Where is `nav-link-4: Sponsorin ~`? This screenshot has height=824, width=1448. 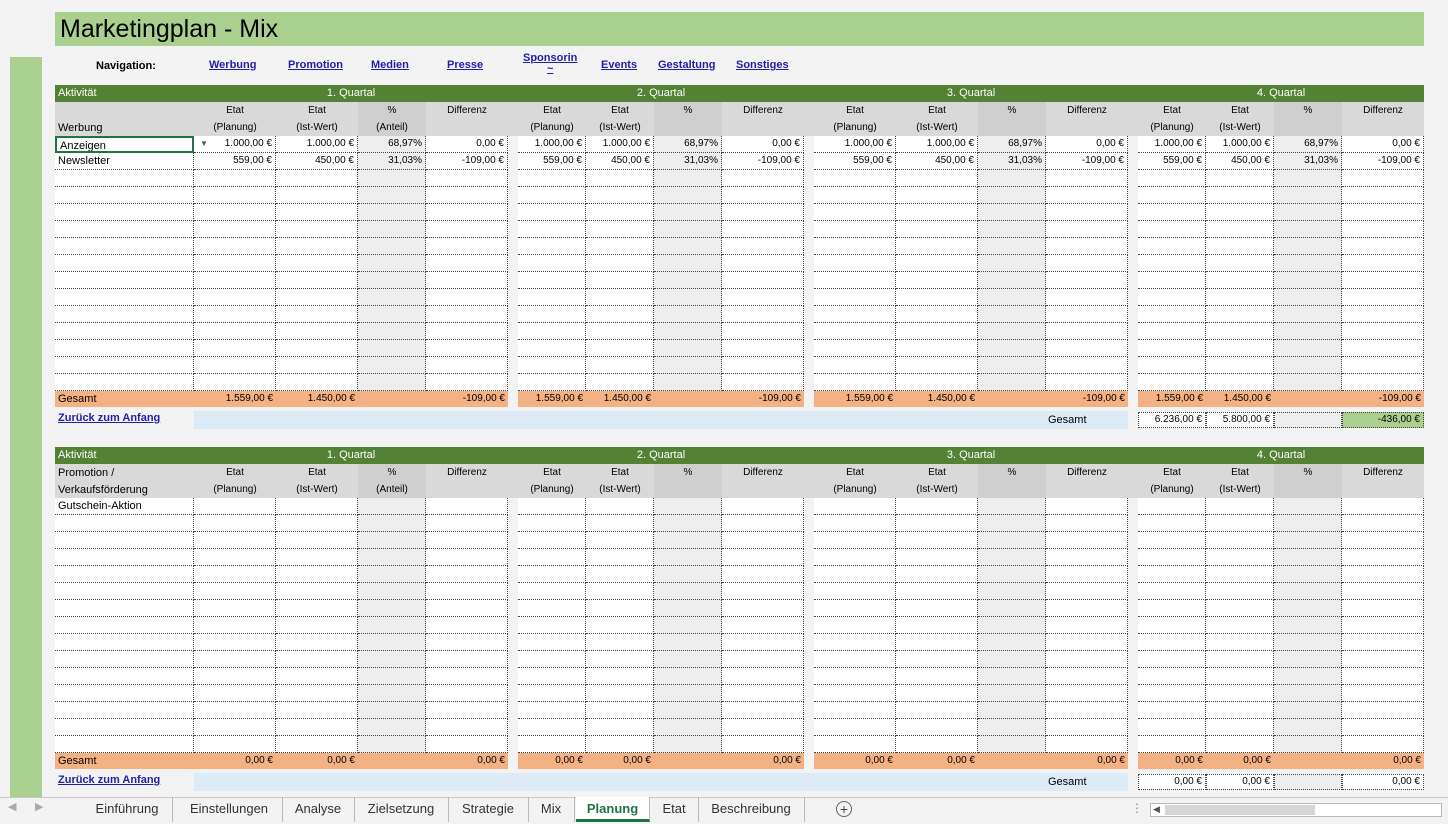 nav-link-4: Sponsorin ~ is located at coordinates (550, 64).